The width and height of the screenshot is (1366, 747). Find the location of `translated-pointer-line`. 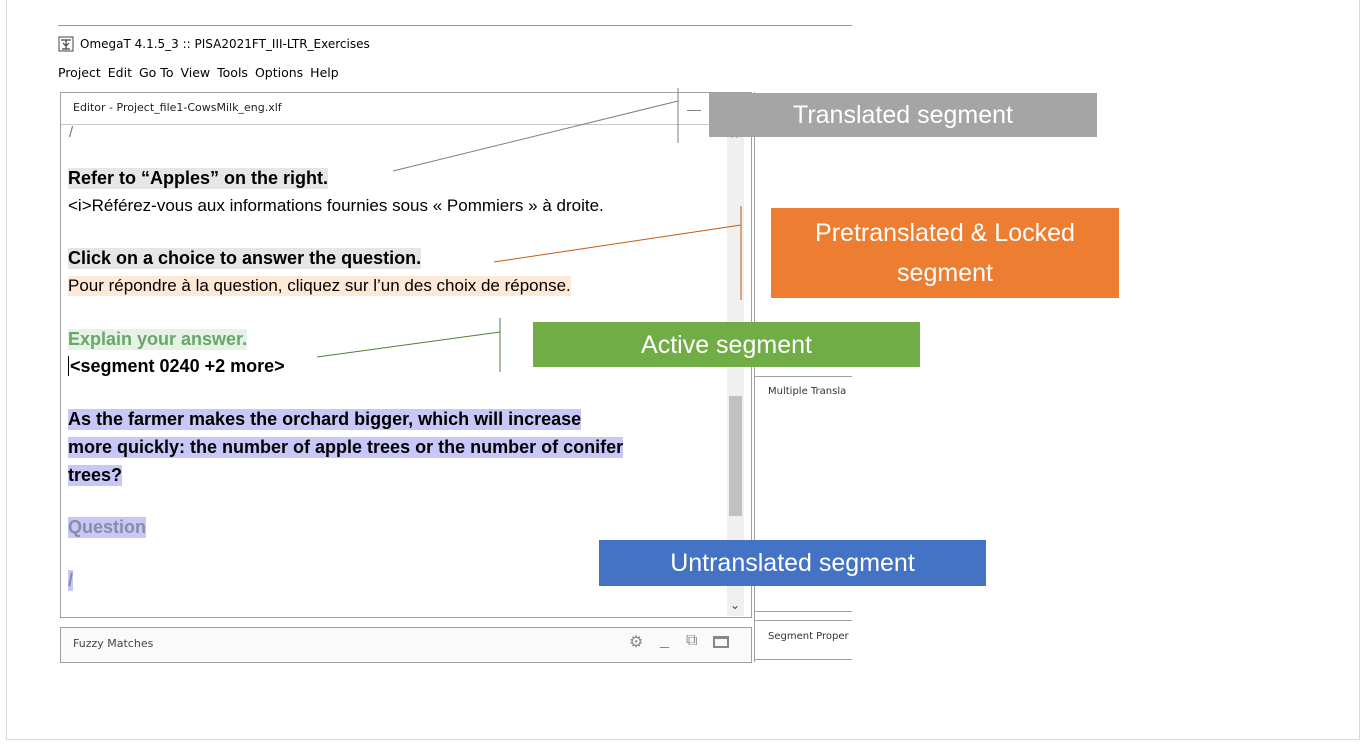

translated-pointer-line is located at coordinates (535, 136).